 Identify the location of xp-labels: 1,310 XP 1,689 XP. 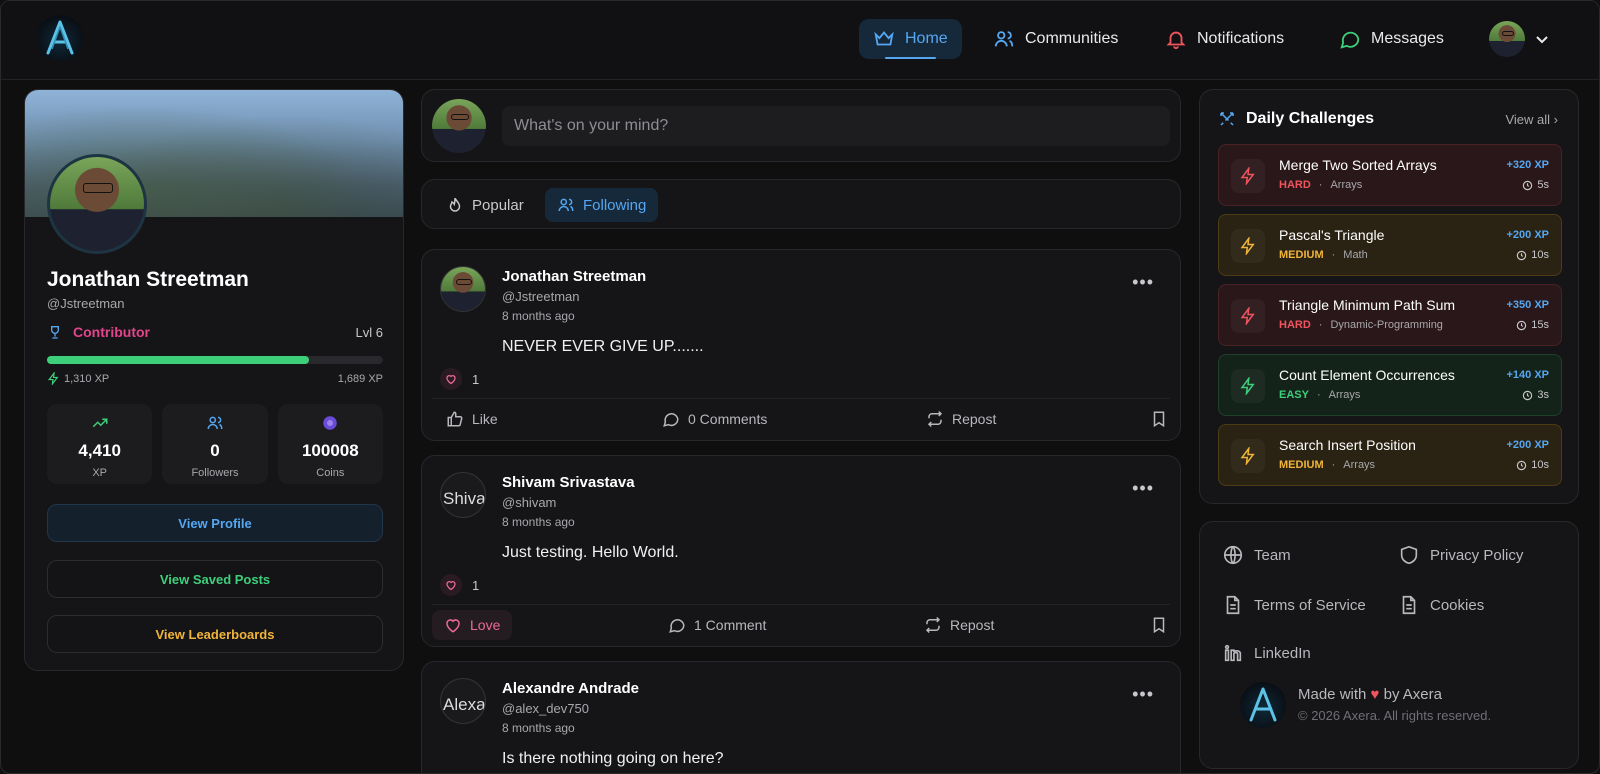
(215, 378).